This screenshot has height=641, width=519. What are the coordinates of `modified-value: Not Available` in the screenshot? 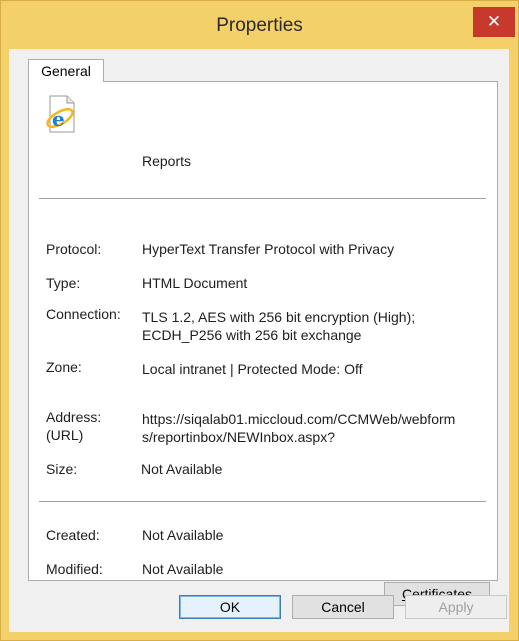 It's located at (183, 569).